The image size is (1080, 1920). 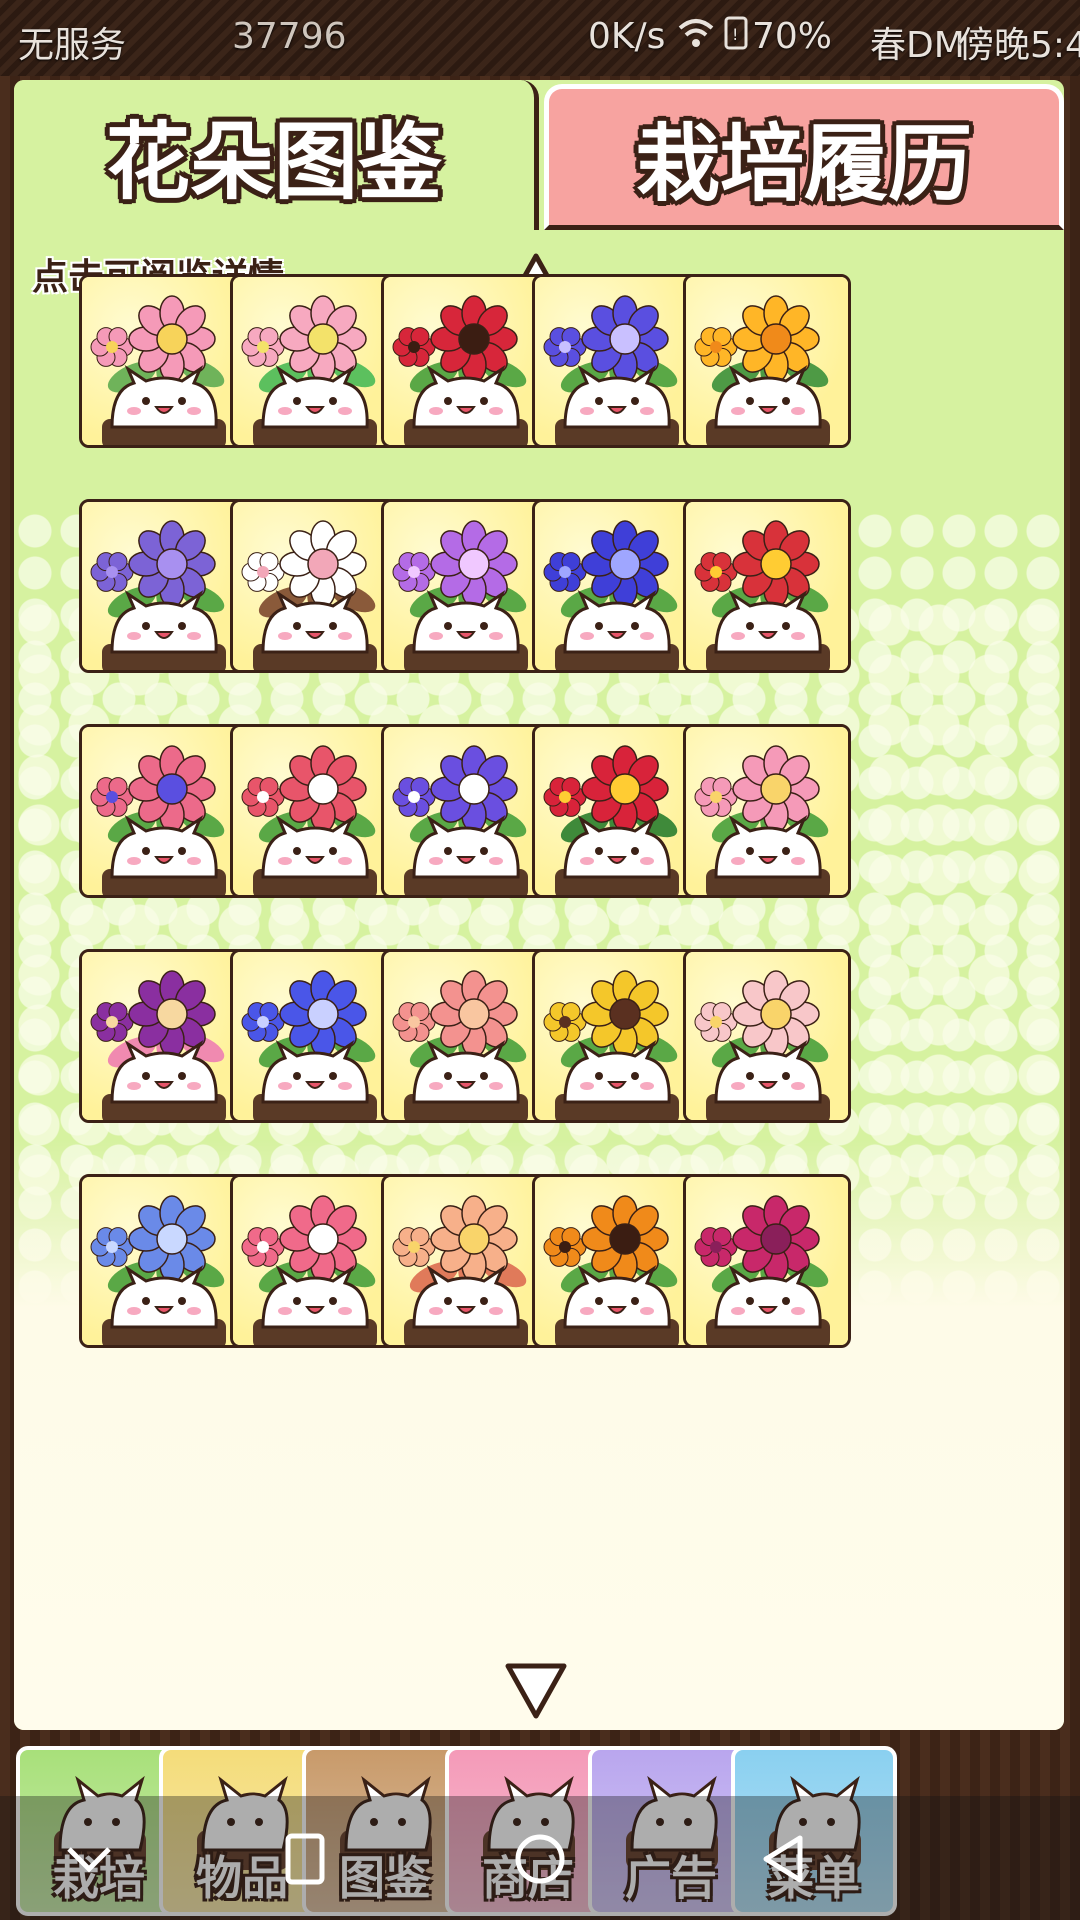 I want to click on carrier-label: 无服务, so click(x=72, y=45).